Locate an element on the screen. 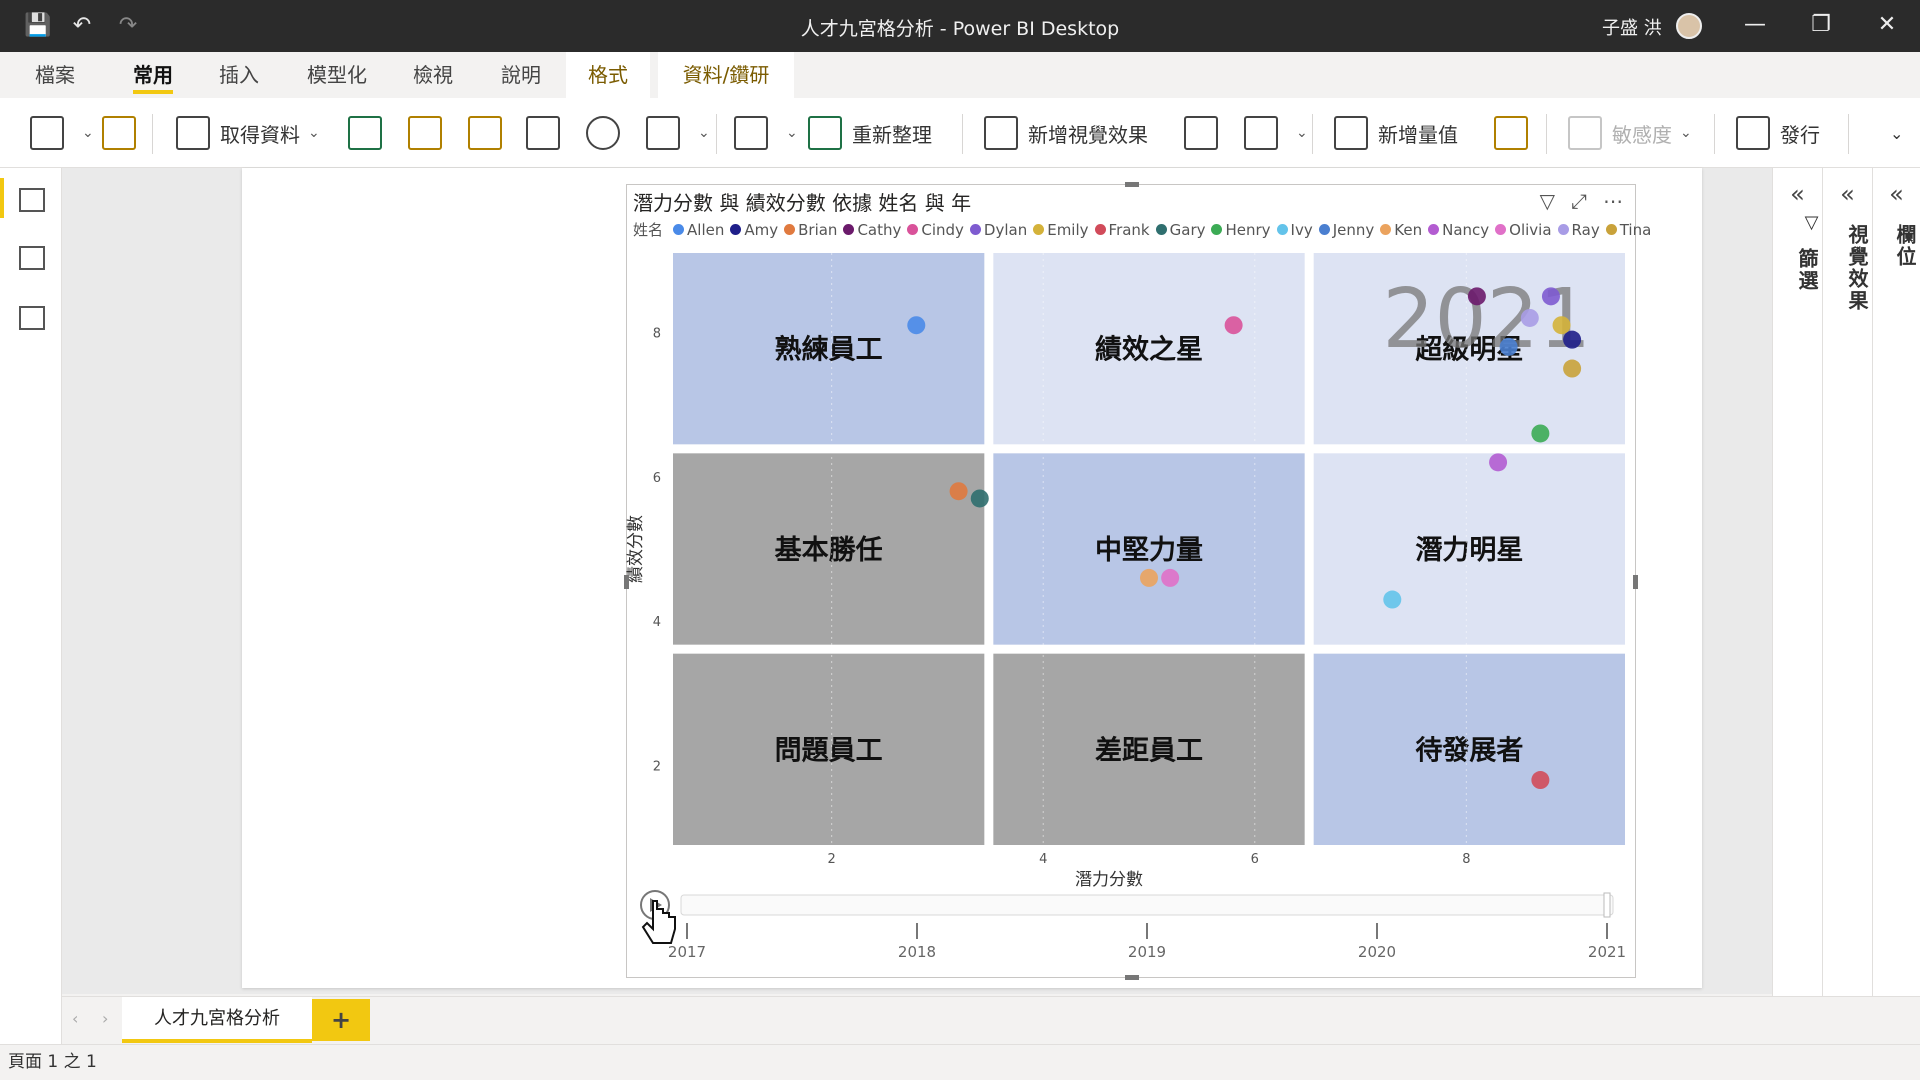 The width and height of the screenshot is (1920, 1080). tab-data-drill: 資料/鑽研 is located at coordinates (726, 75).